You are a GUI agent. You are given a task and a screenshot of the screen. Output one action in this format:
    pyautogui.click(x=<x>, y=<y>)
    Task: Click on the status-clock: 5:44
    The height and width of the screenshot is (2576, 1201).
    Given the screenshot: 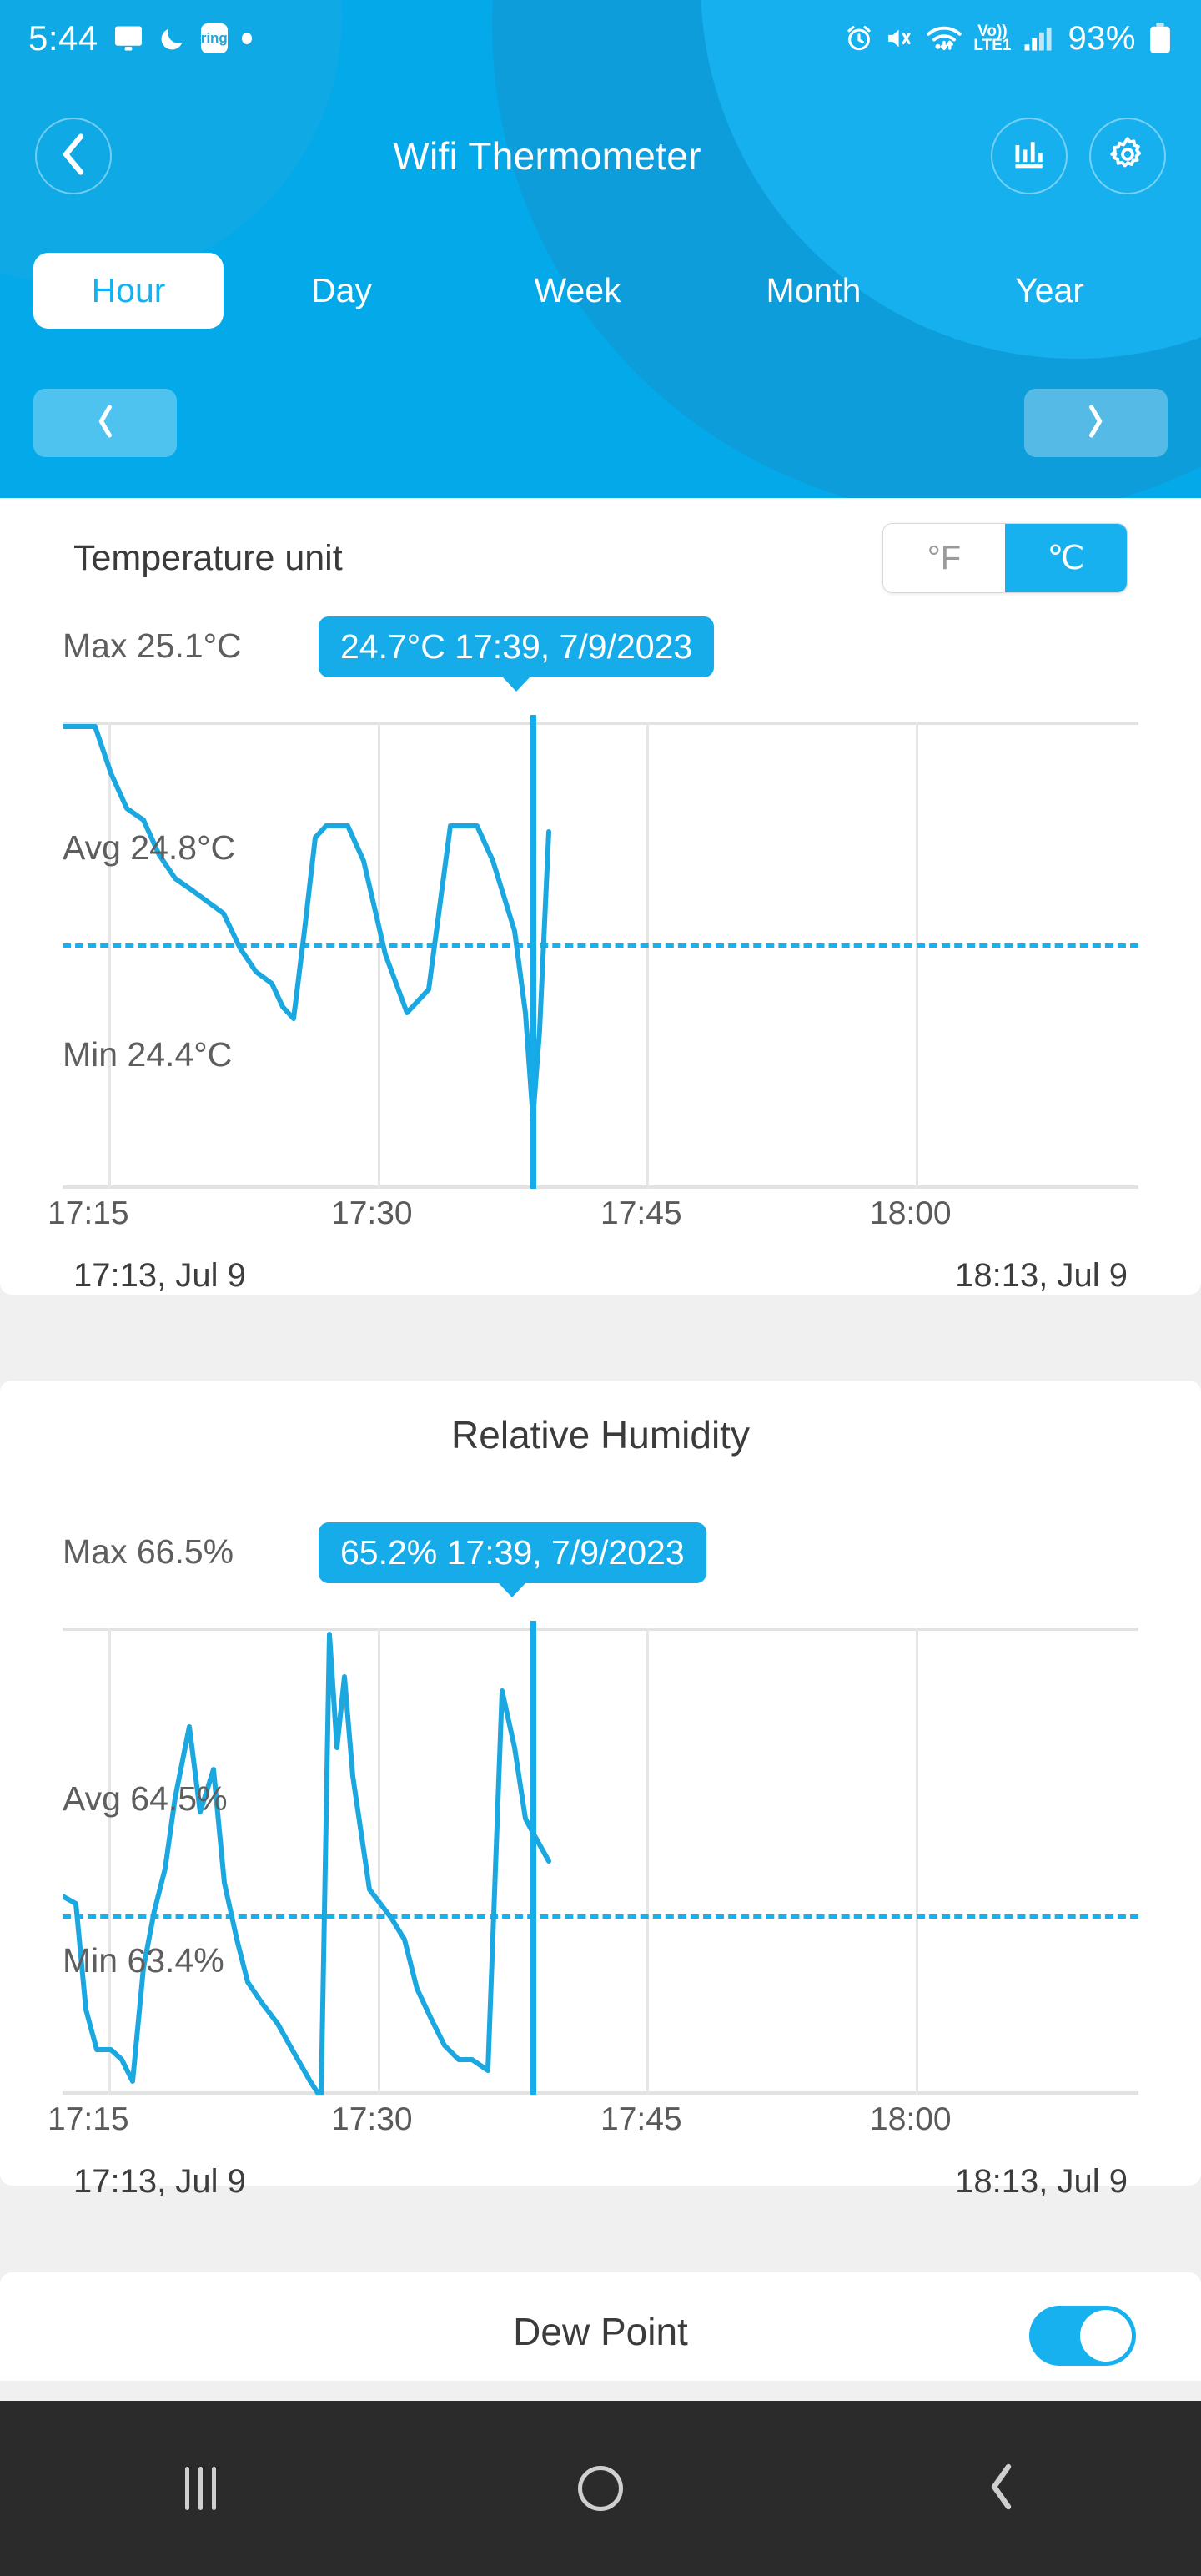 What is the action you would take?
    pyautogui.click(x=63, y=38)
    